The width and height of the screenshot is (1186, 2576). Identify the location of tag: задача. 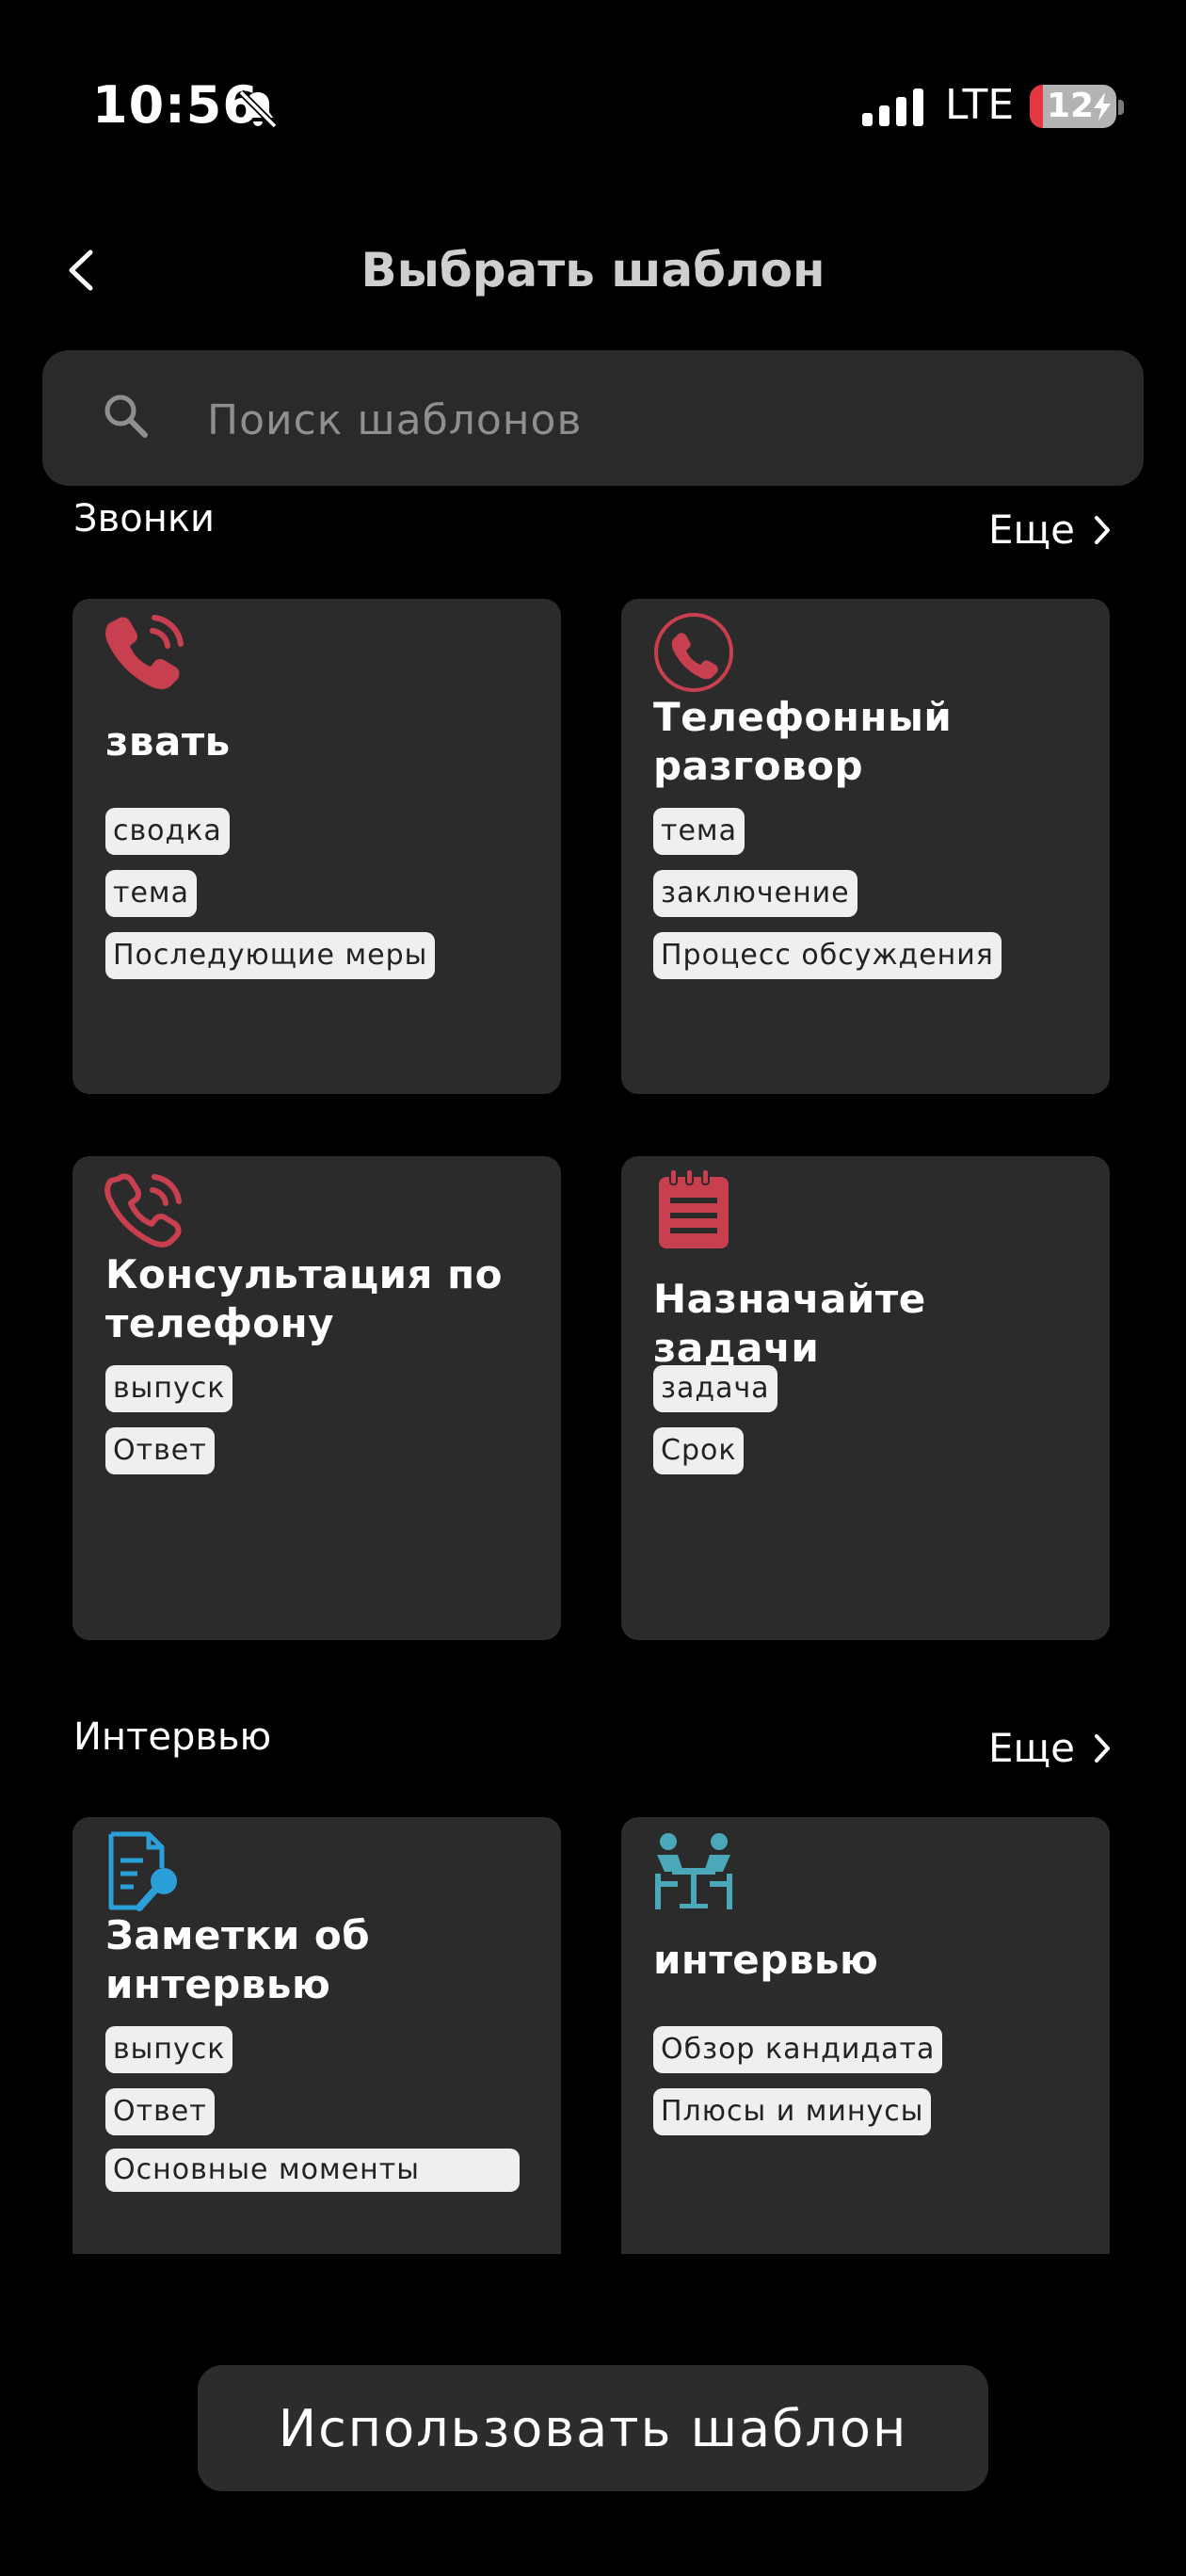
(715, 1388).